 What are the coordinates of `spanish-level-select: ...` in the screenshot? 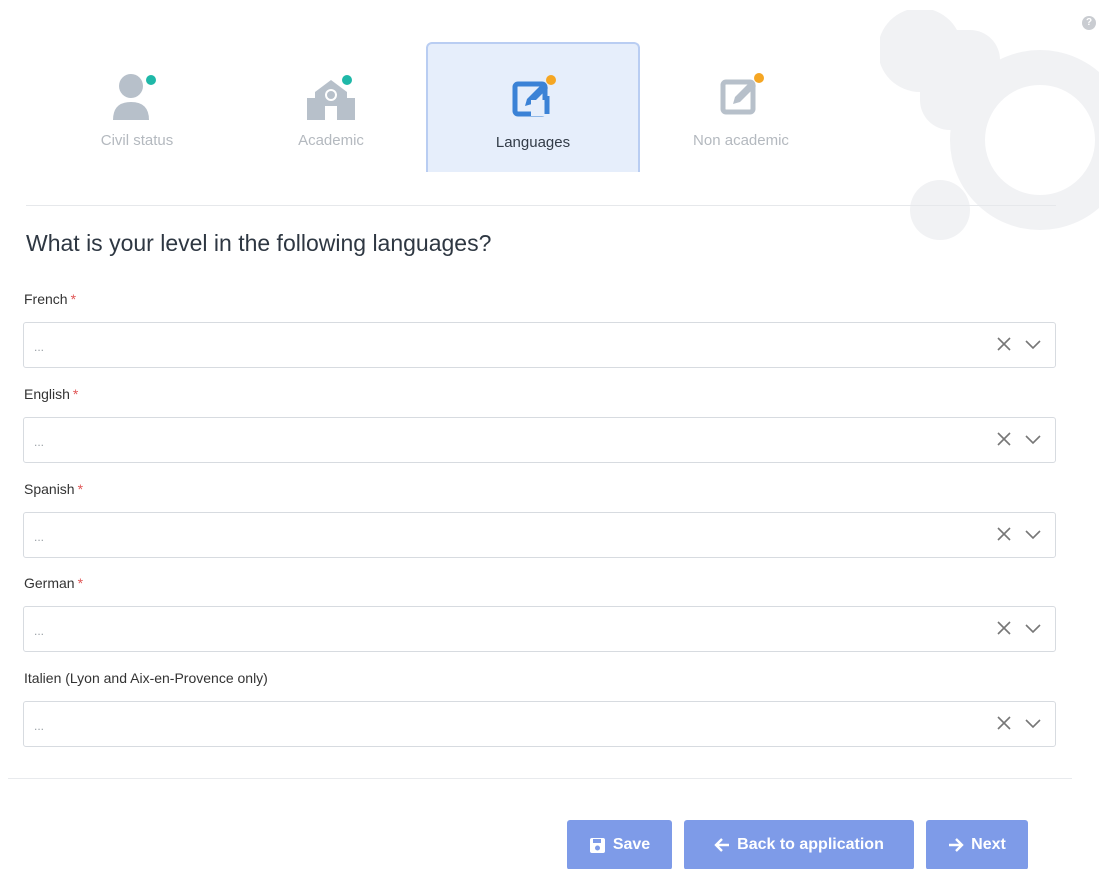 It's located at (539, 535).